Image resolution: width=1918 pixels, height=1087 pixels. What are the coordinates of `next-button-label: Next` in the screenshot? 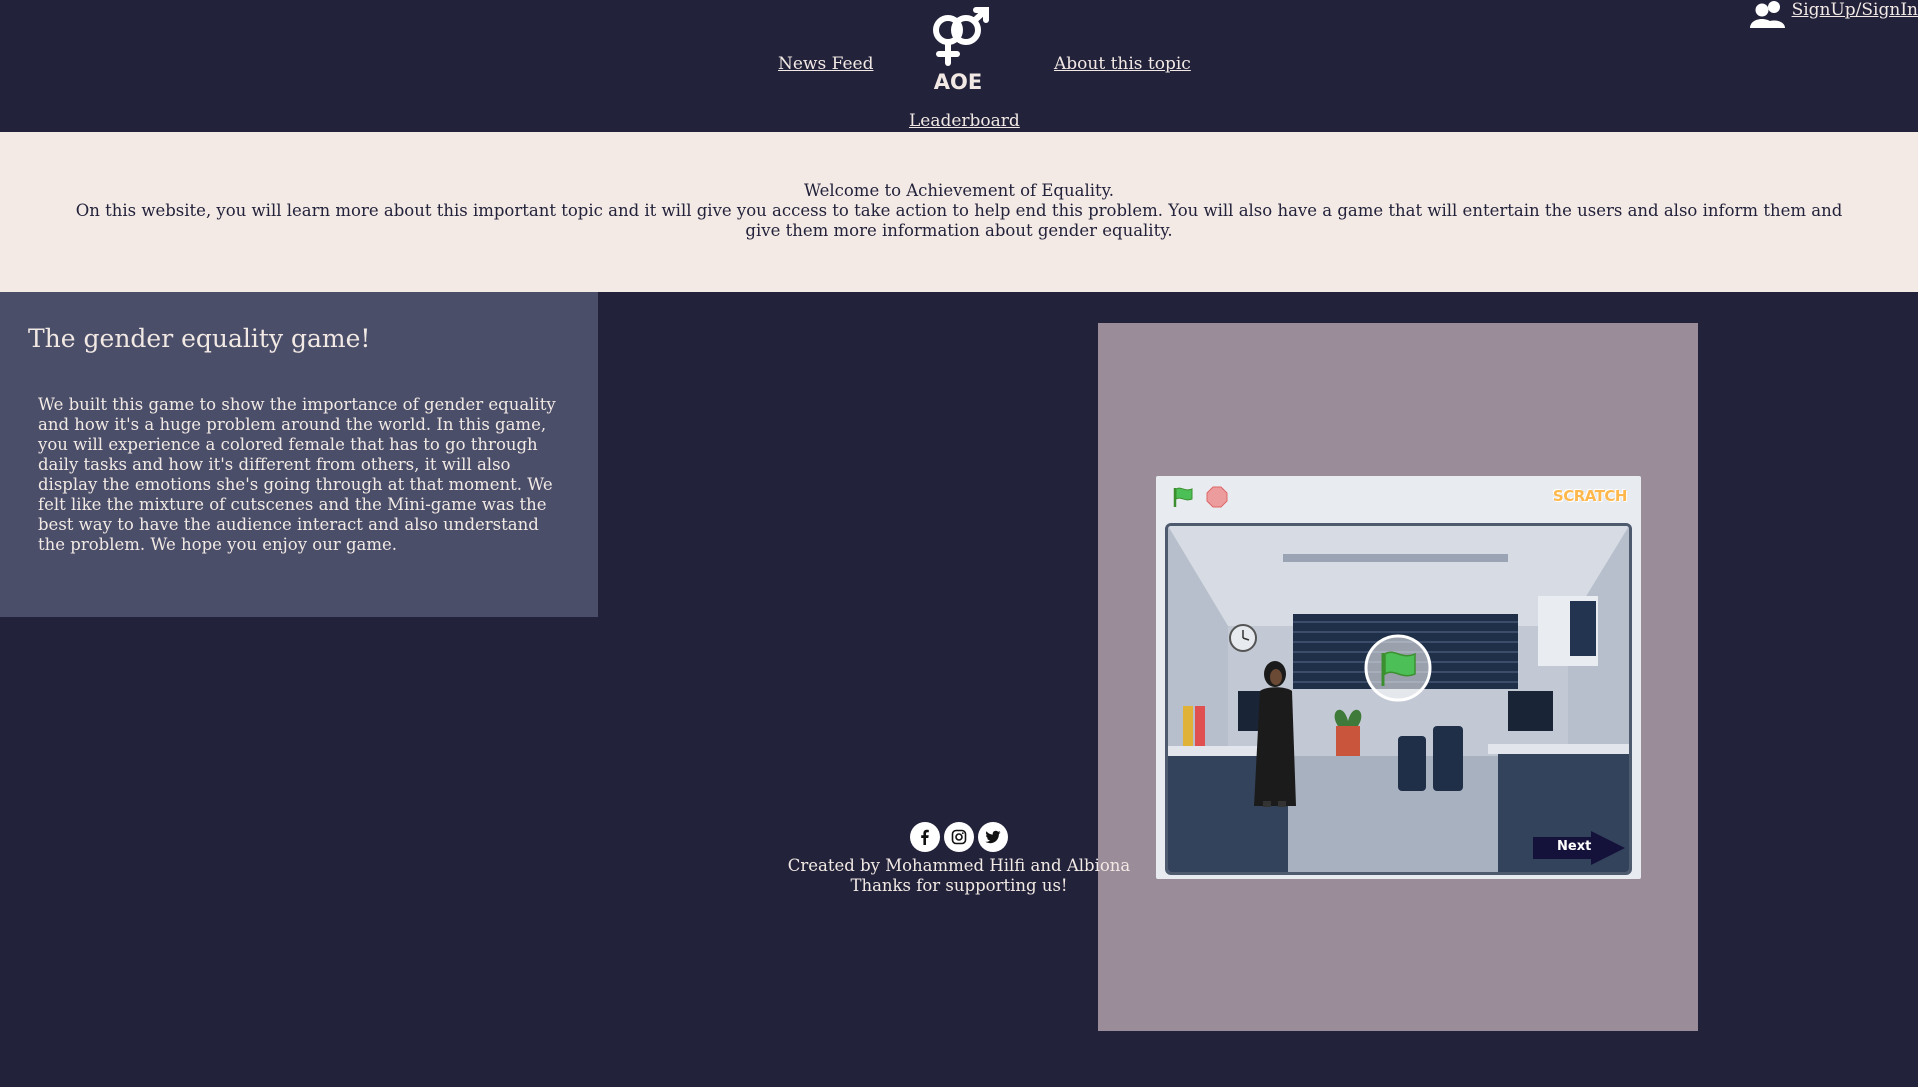 It's located at (1574, 846).